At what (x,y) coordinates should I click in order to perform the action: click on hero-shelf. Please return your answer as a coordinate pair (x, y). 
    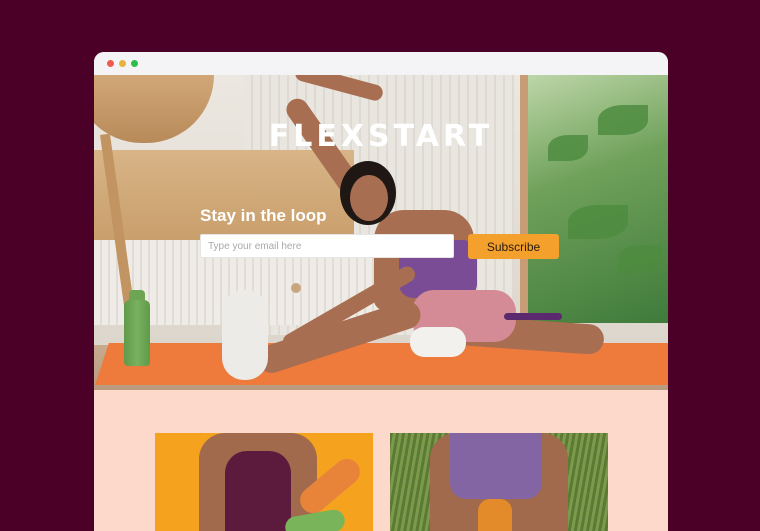
    Looking at the image, I should click on (224, 195).